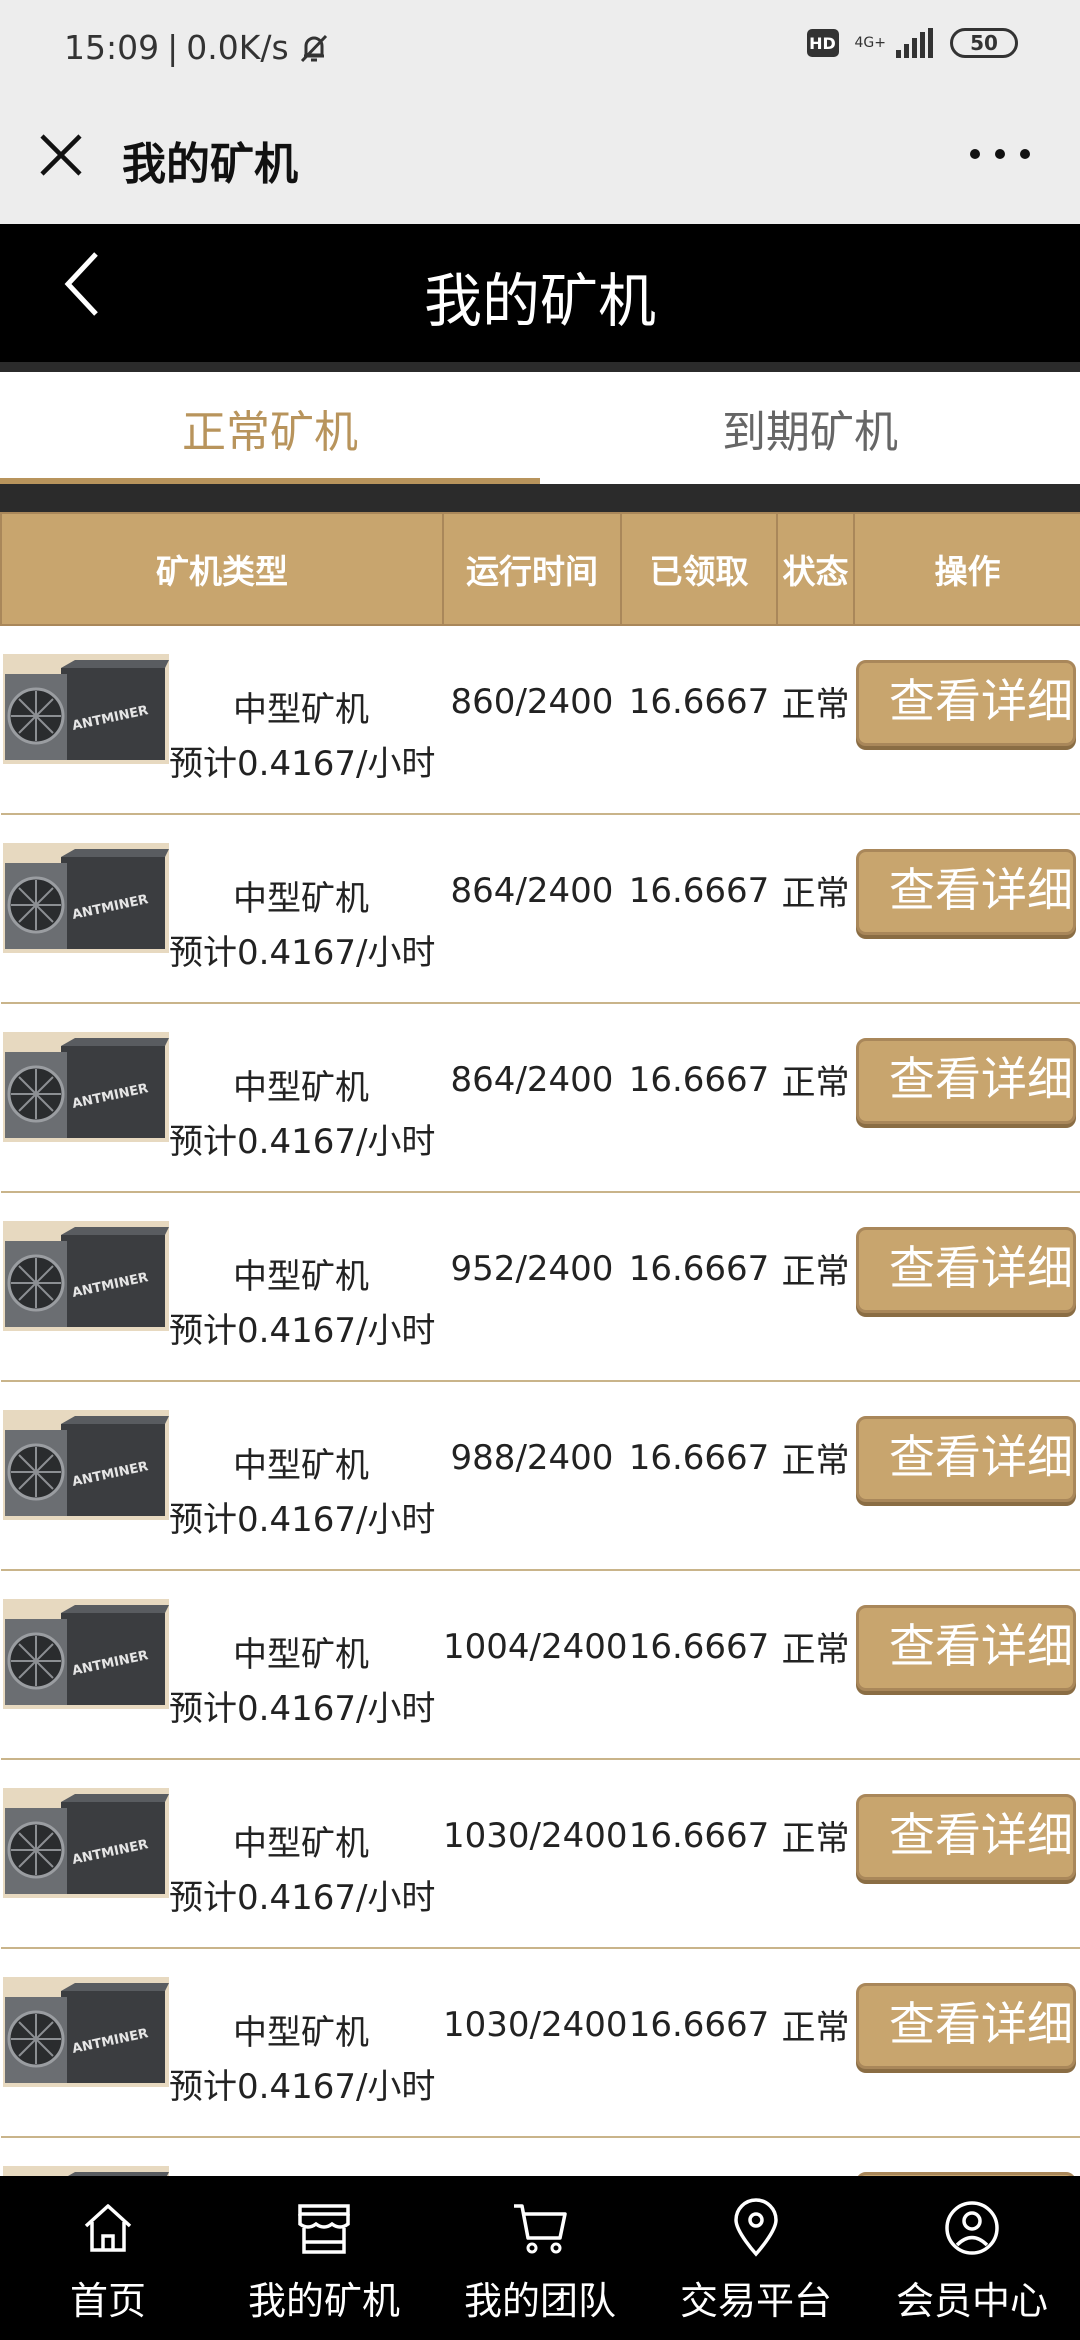  What do you see at coordinates (1000, 154) in the screenshot?
I see `more-options-icon` at bounding box center [1000, 154].